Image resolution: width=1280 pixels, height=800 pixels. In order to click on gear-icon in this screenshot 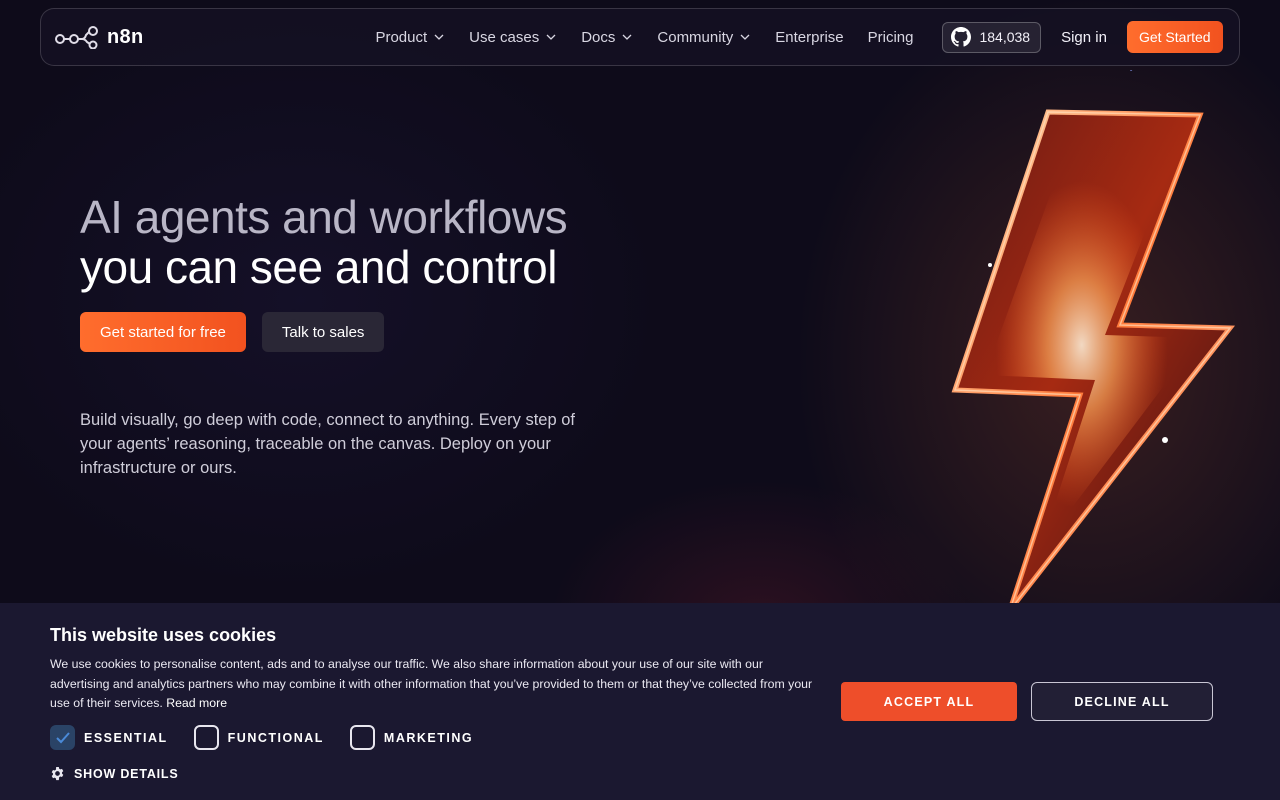, I will do `click(57, 773)`.